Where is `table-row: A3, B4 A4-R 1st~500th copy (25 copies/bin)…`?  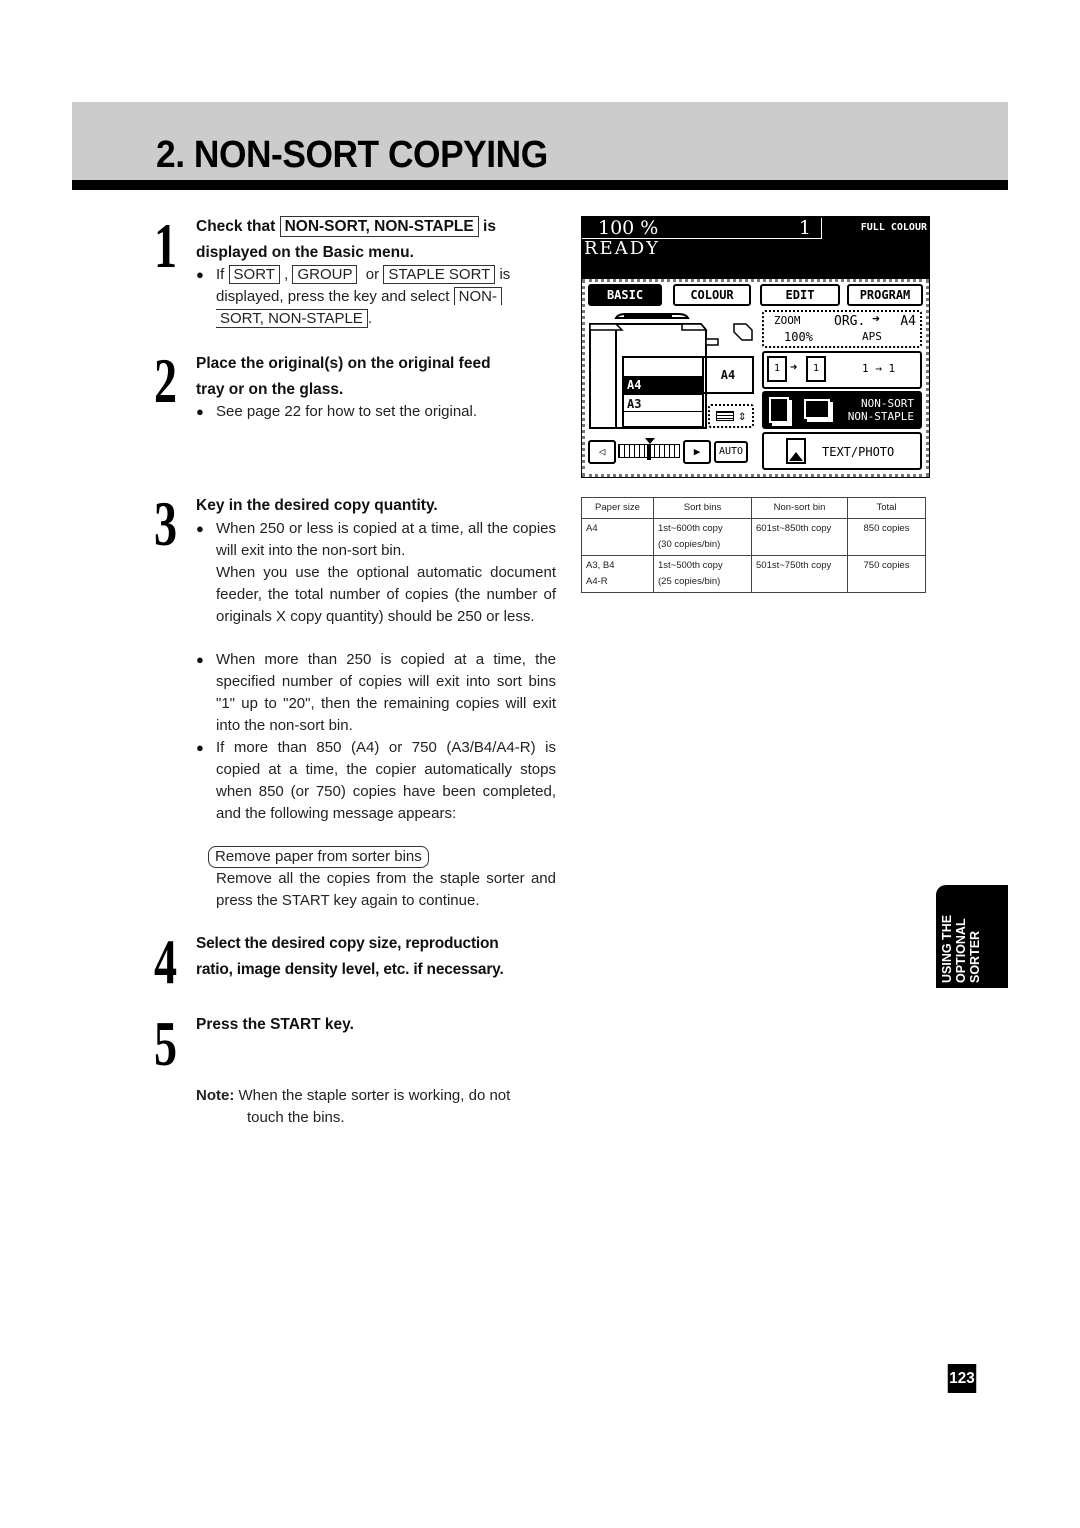
table-row: A3, B4 A4-R 1st~500th copy (25 copies/bin)… is located at coordinates (753, 574).